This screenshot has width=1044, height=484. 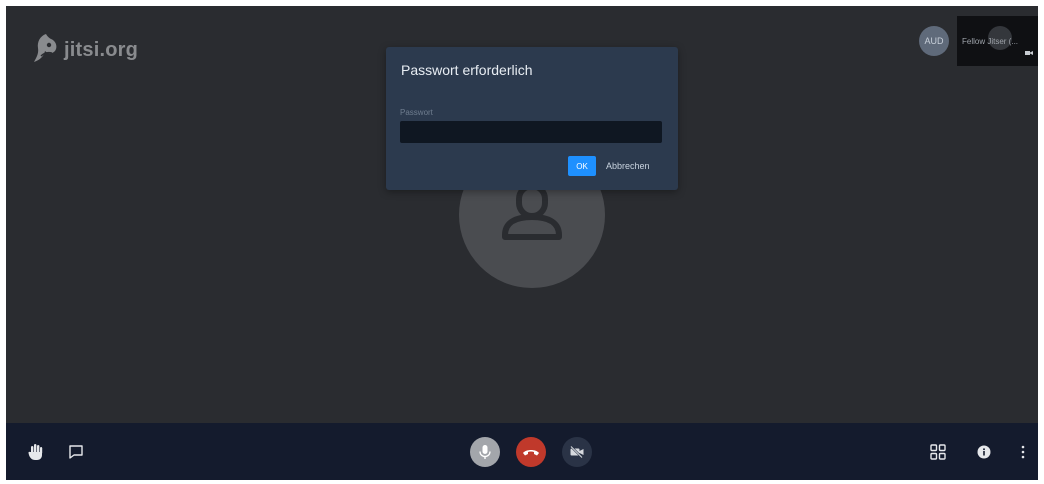 I want to click on dialog-title: Passwort erforderlich, so click(x=467, y=70).